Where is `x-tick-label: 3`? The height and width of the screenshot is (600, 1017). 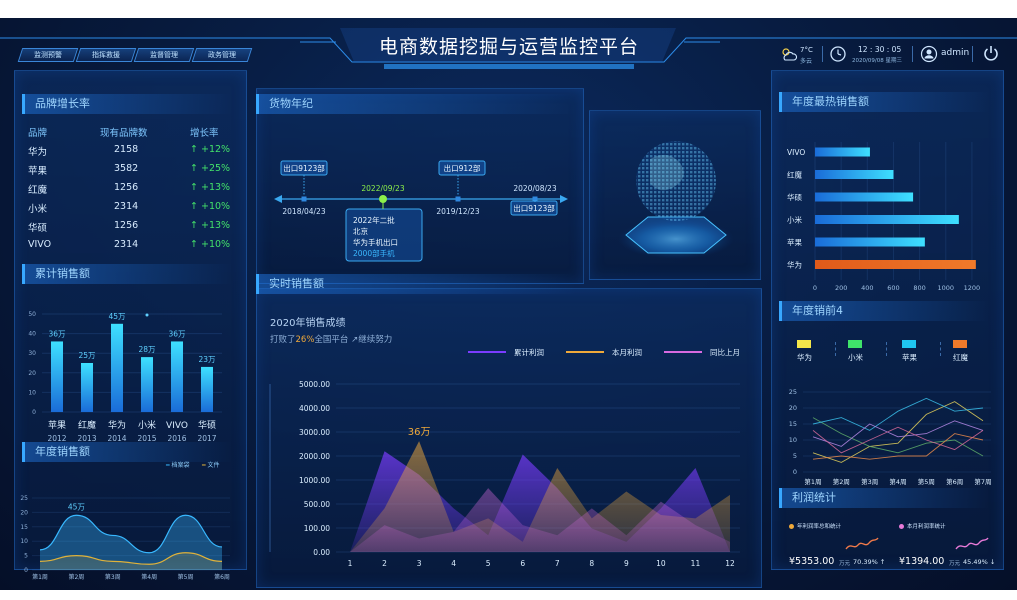 x-tick-label: 3 is located at coordinates (419, 563).